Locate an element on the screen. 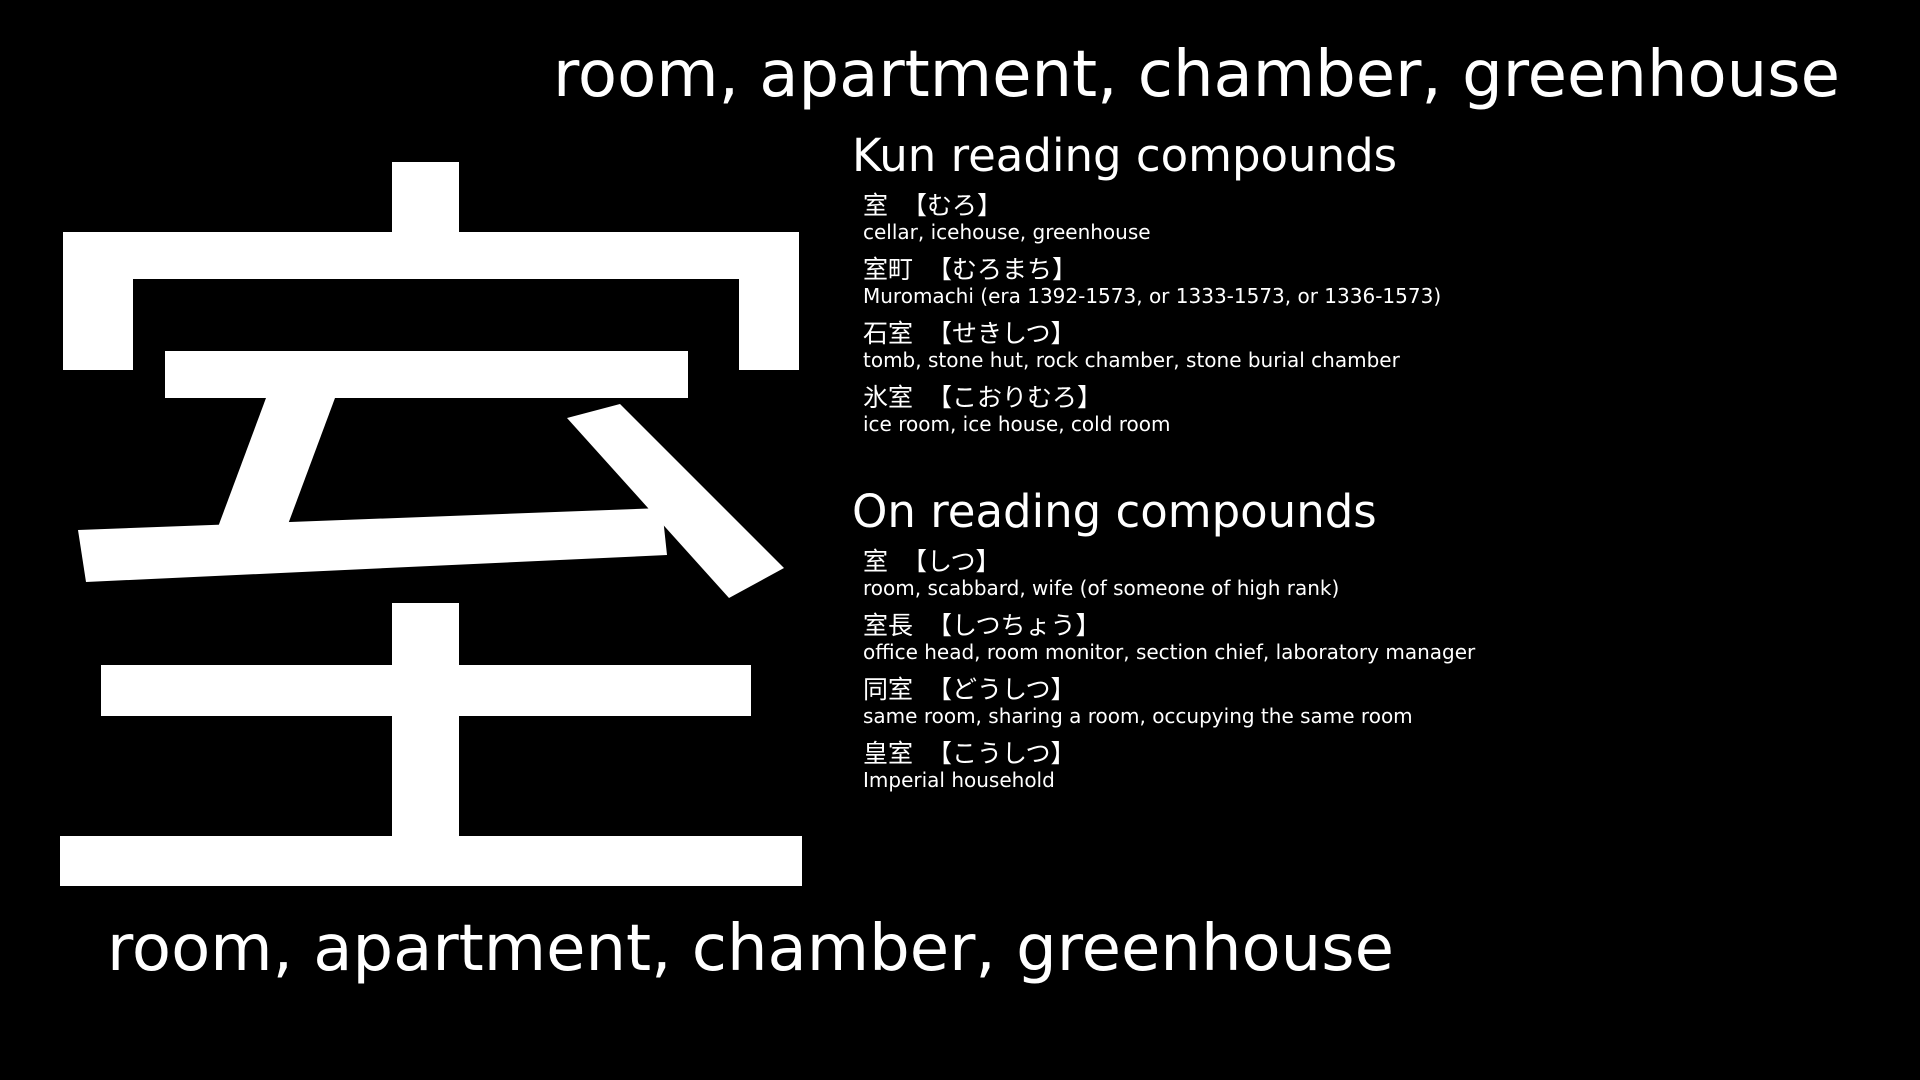 Image resolution: width=1920 pixels, height=1080 pixels. kun-section-title: Kun reading compounds is located at coordinates (1125, 155).